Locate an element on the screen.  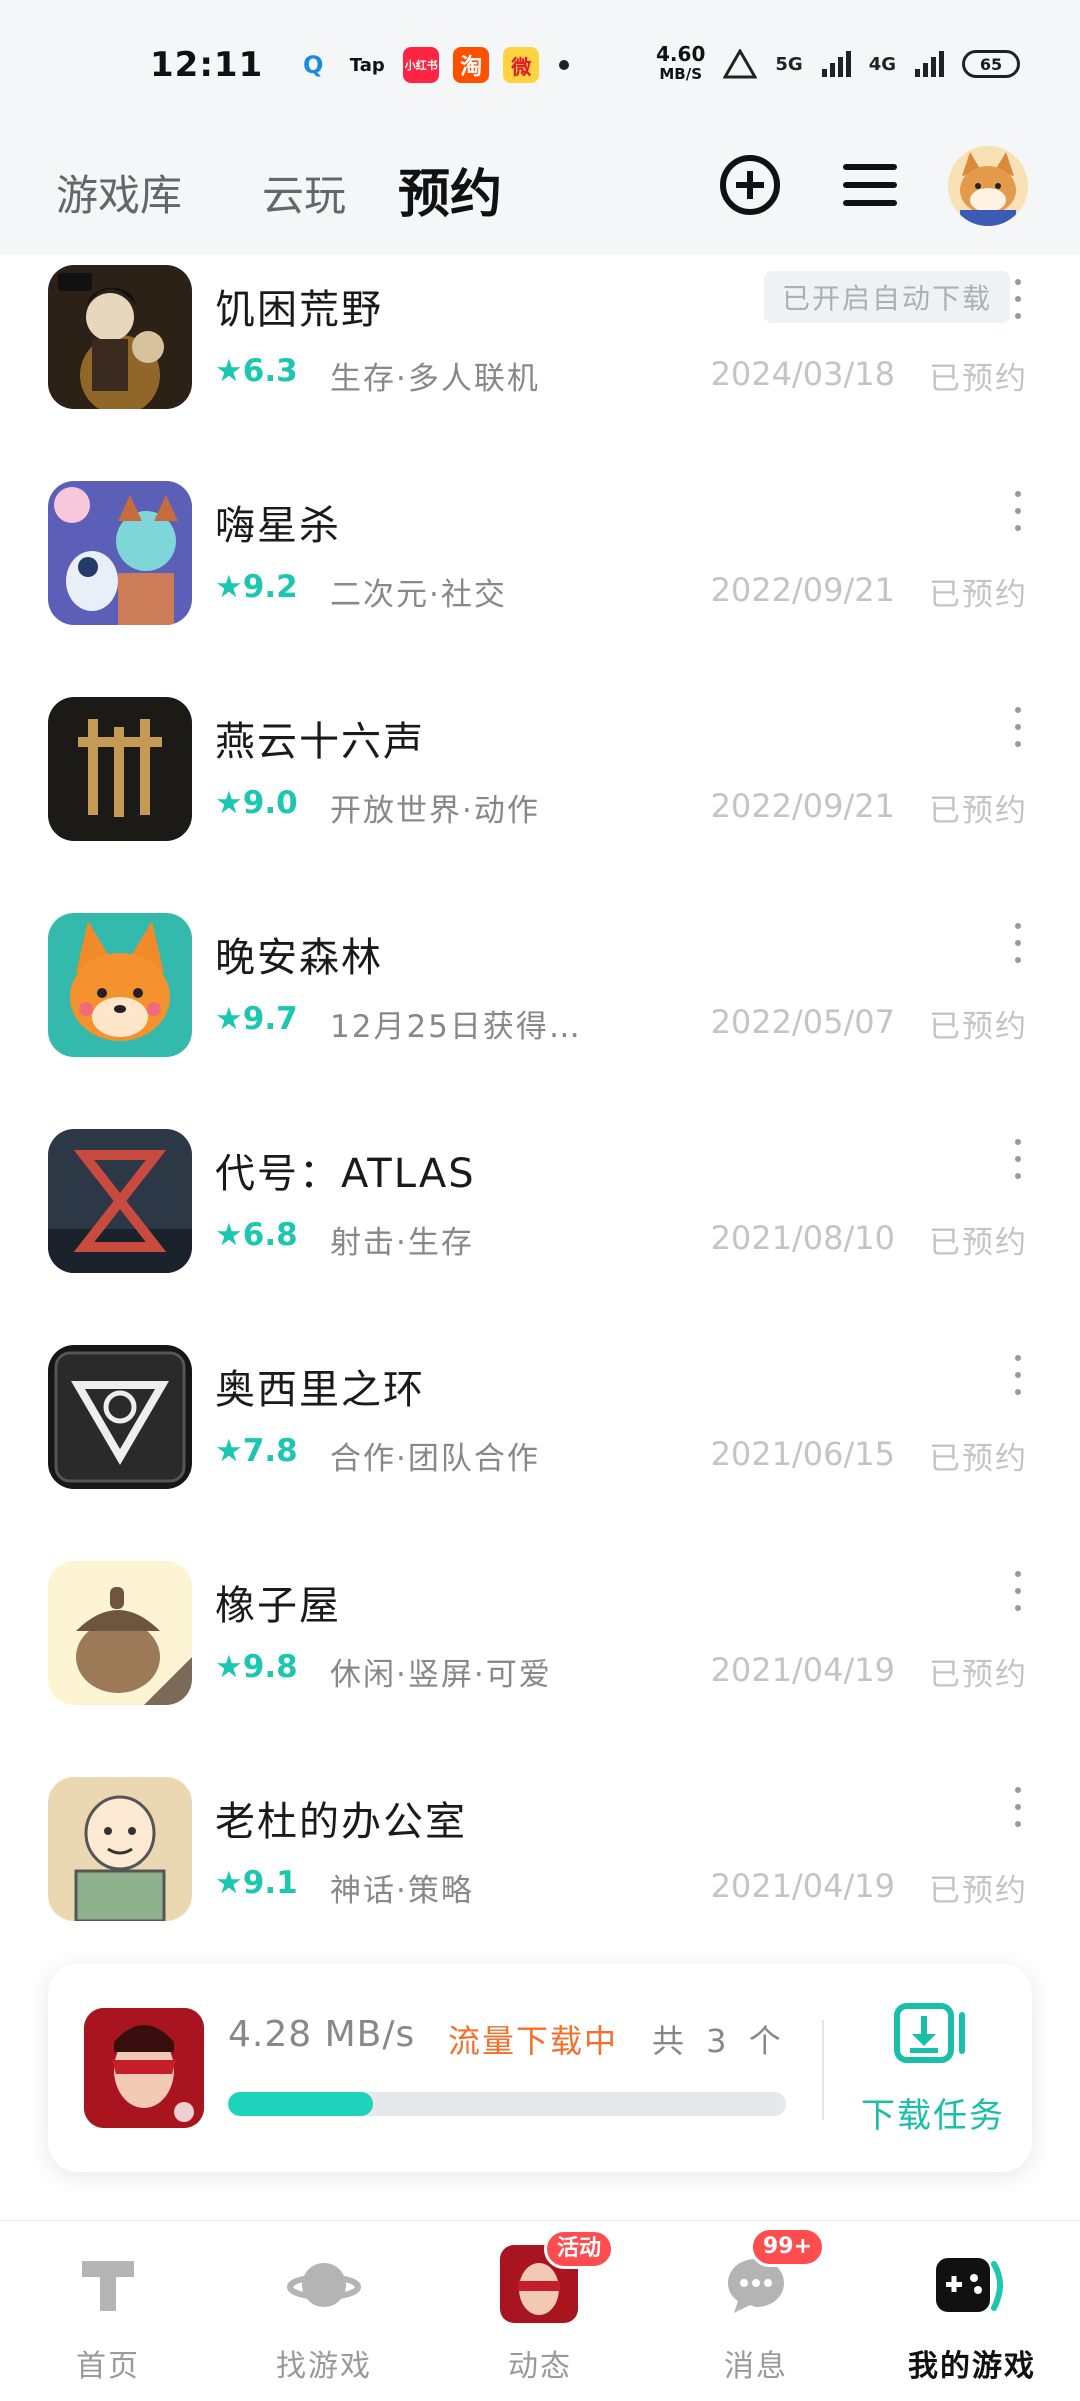
game-row: 饥困荒野 已开启自动下载 ★6.3 生存·多人联机 2024/03/18 已预约 is located at coordinates (540, 363).